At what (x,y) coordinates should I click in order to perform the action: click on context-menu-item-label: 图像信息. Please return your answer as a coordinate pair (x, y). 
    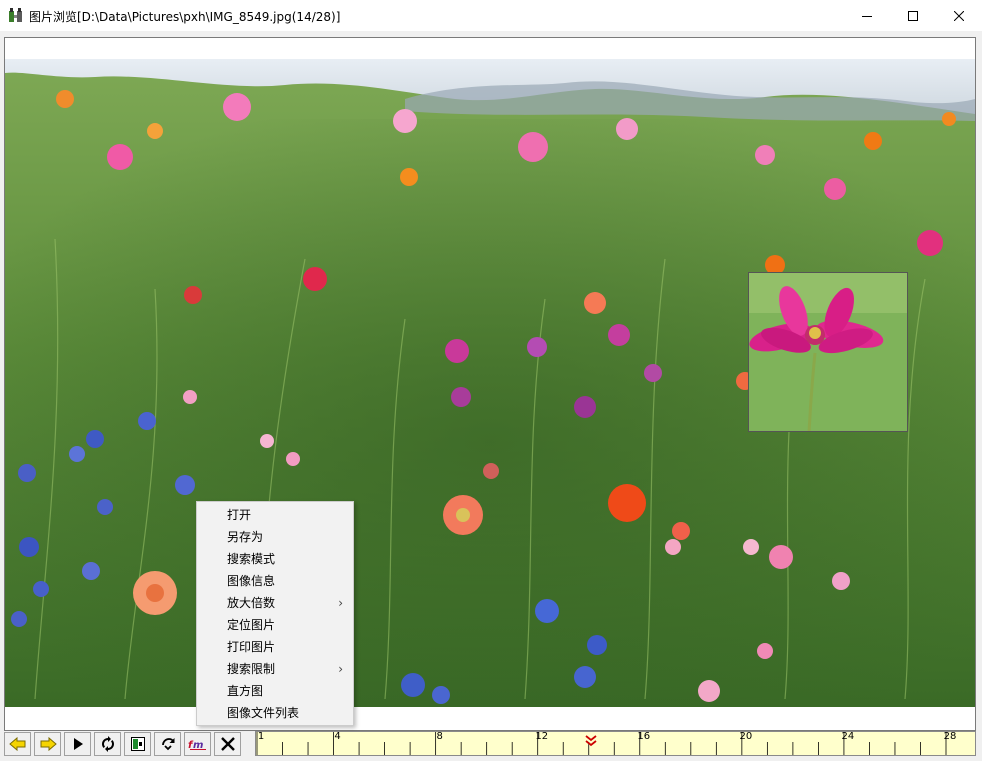
    Looking at the image, I should click on (251, 581).